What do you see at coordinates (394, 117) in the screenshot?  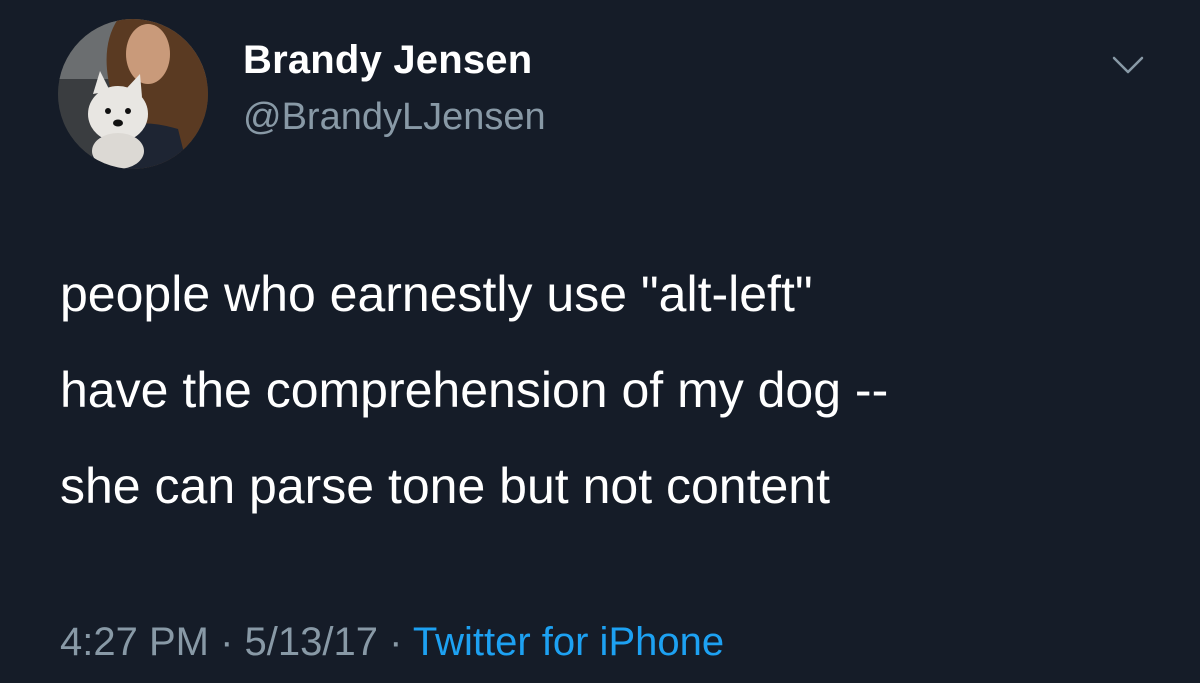 I see `user-handle: @BrandyLJensen` at bounding box center [394, 117].